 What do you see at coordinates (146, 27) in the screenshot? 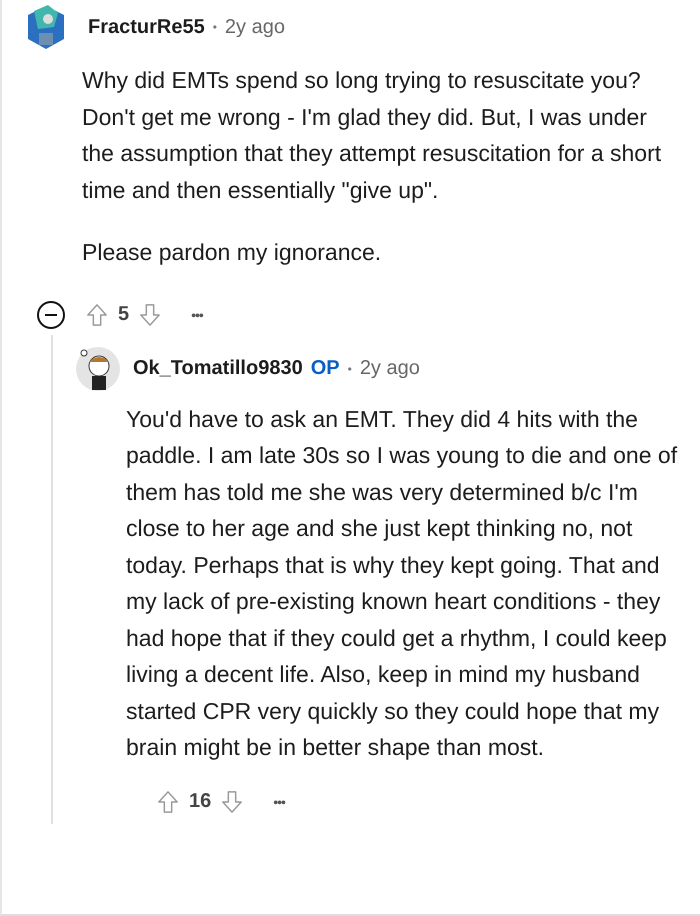
I see `username: FracturRe55` at bounding box center [146, 27].